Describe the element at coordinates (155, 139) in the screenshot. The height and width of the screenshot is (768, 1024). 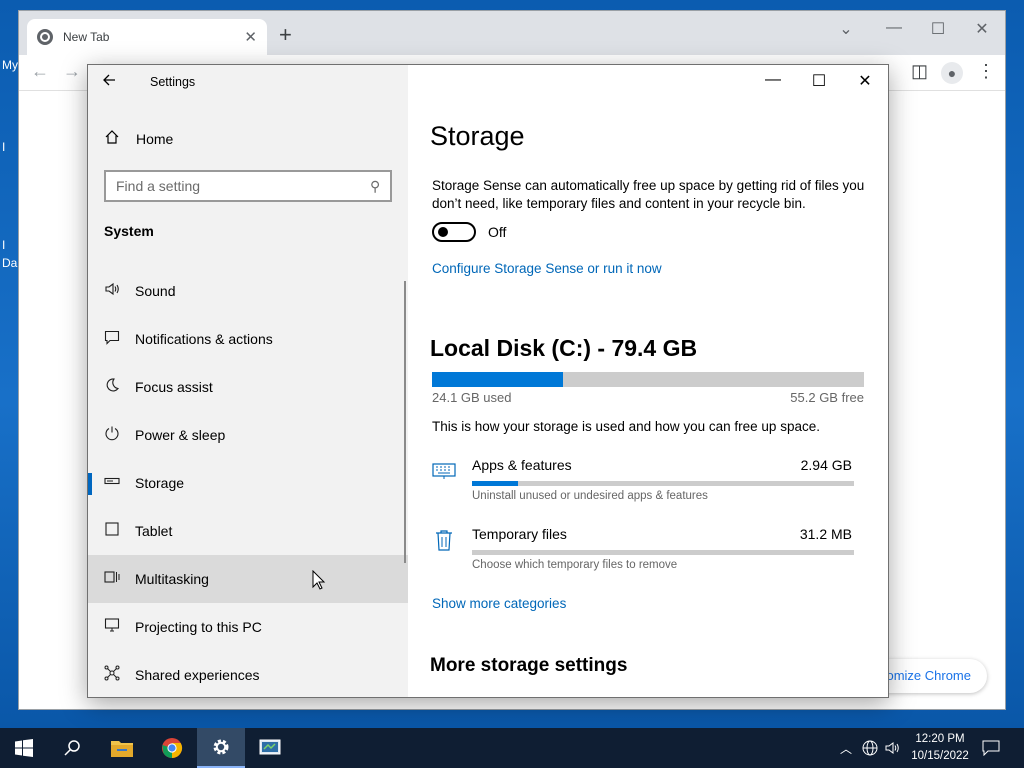
I see `home-label: Home` at that location.